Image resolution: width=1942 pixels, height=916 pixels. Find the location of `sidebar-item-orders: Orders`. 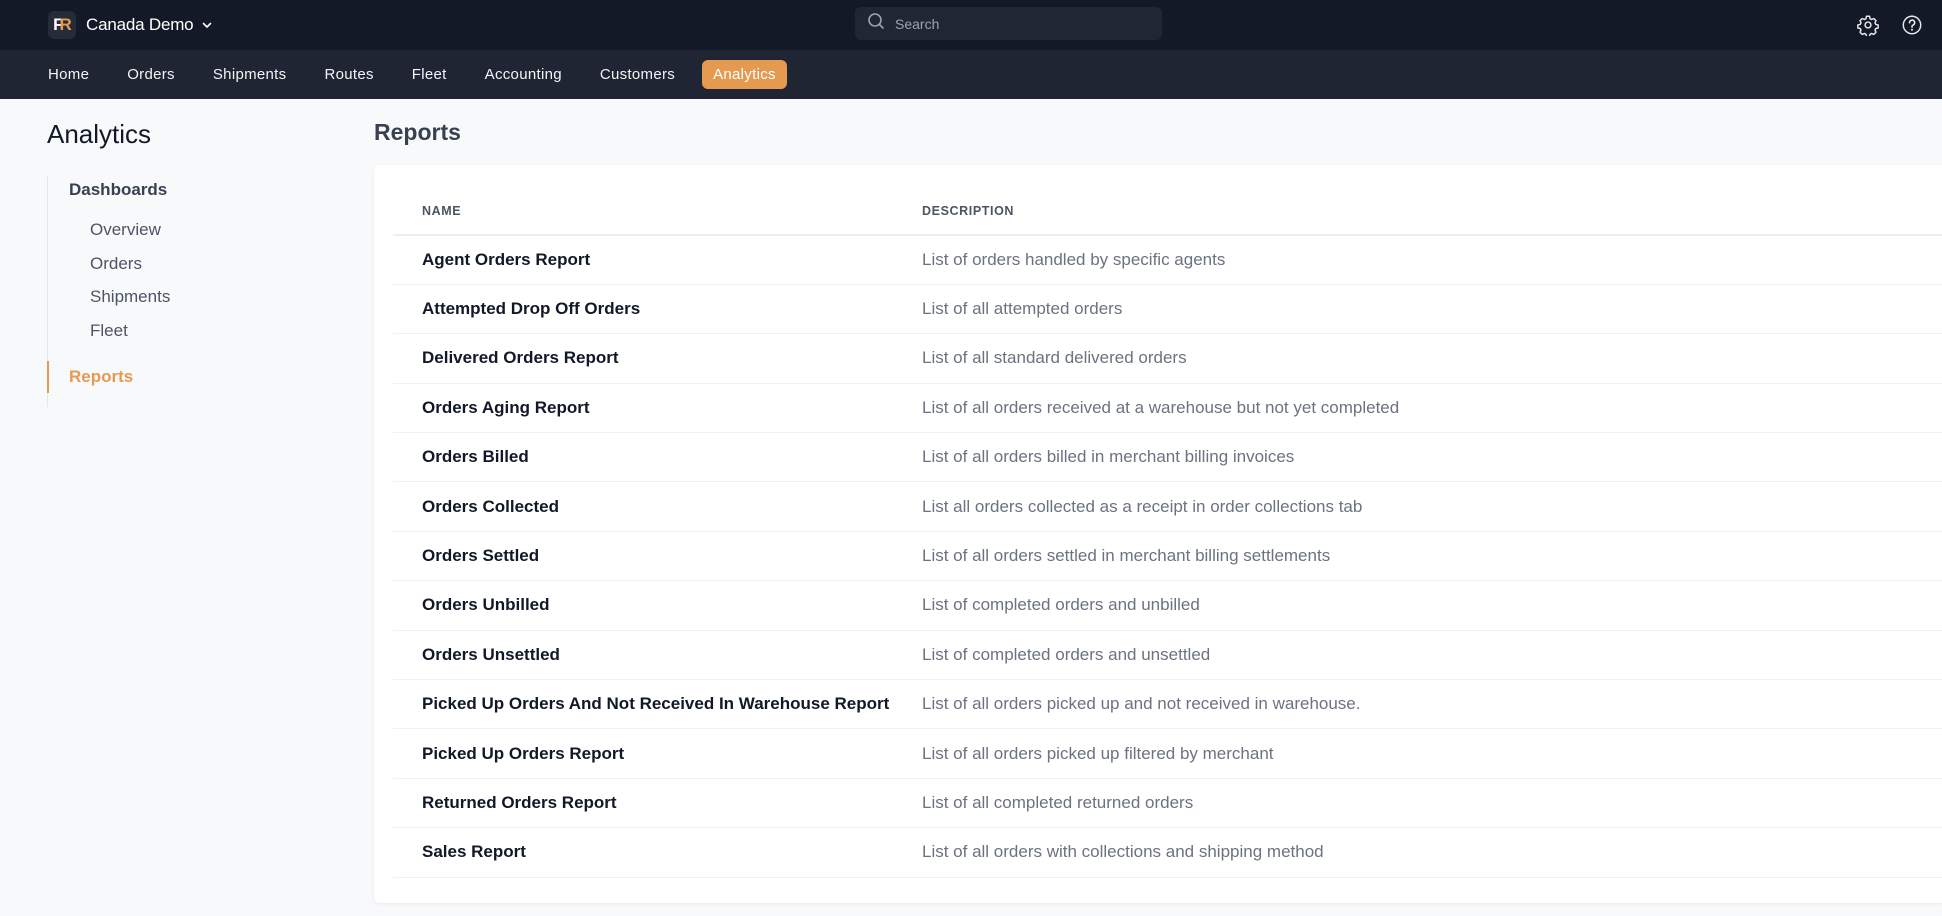

sidebar-item-orders: Orders is located at coordinates (211, 264).